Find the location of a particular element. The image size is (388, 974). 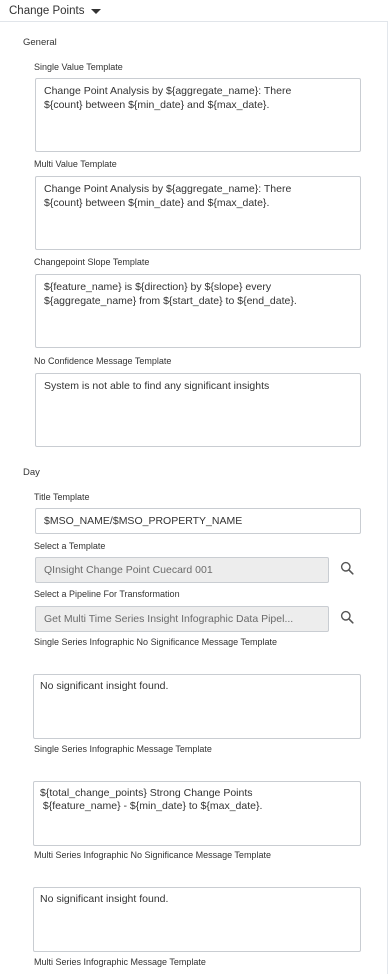

general-heading: General is located at coordinates (40, 42).